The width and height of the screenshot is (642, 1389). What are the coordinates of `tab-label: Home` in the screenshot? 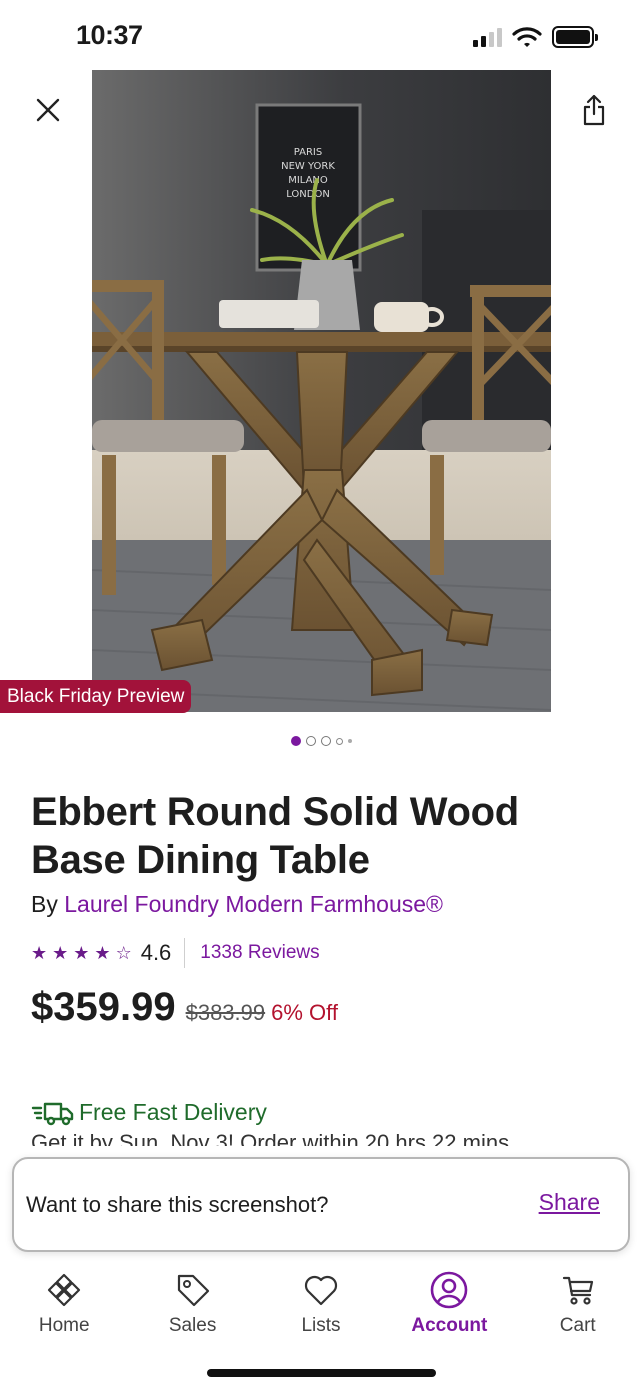 It's located at (64, 1325).